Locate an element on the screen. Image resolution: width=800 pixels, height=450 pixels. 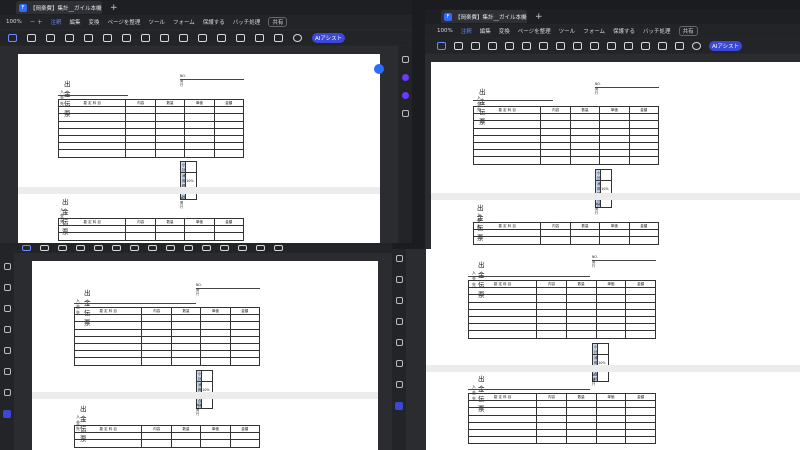
page-divider is located at coordinates (199, 190).